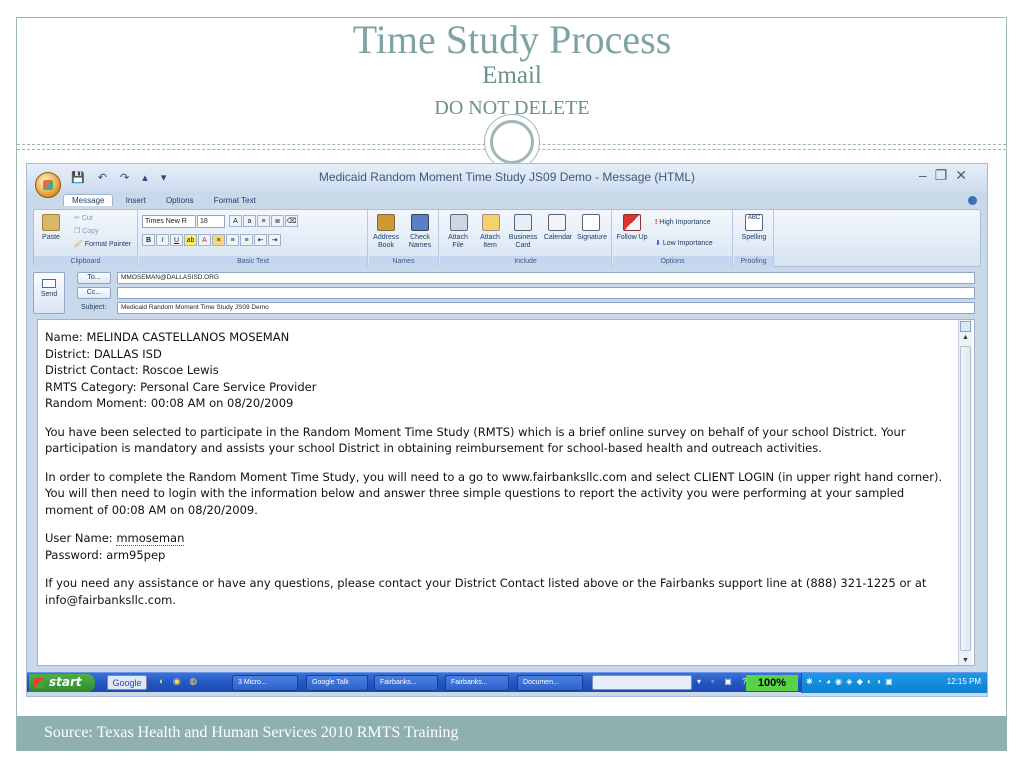 The height and width of the screenshot is (768, 1024). What do you see at coordinates (754, 238) in the screenshot?
I see `spelling-button: Spelling` at bounding box center [754, 238].